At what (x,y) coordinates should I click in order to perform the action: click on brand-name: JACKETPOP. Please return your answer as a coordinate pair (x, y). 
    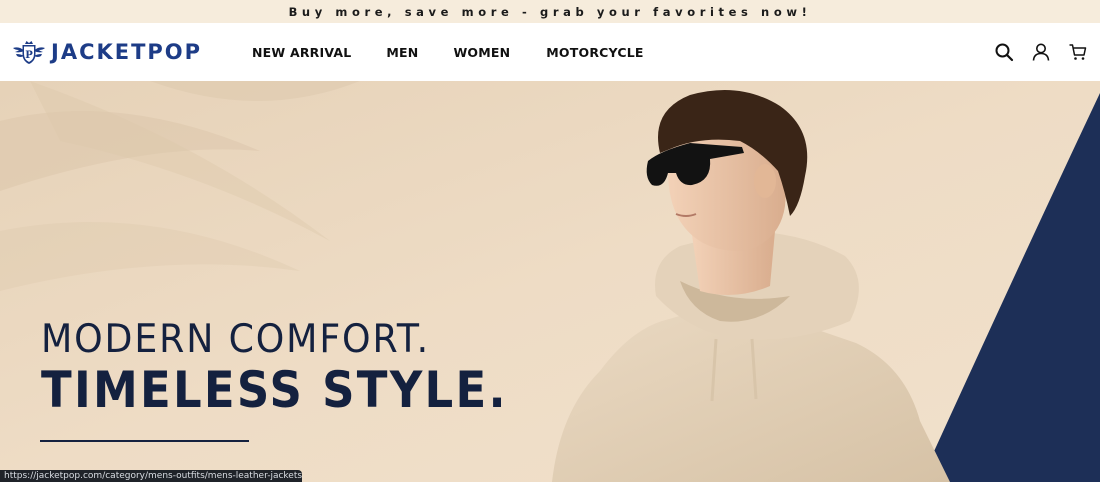
    Looking at the image, I should click on (127, 52).